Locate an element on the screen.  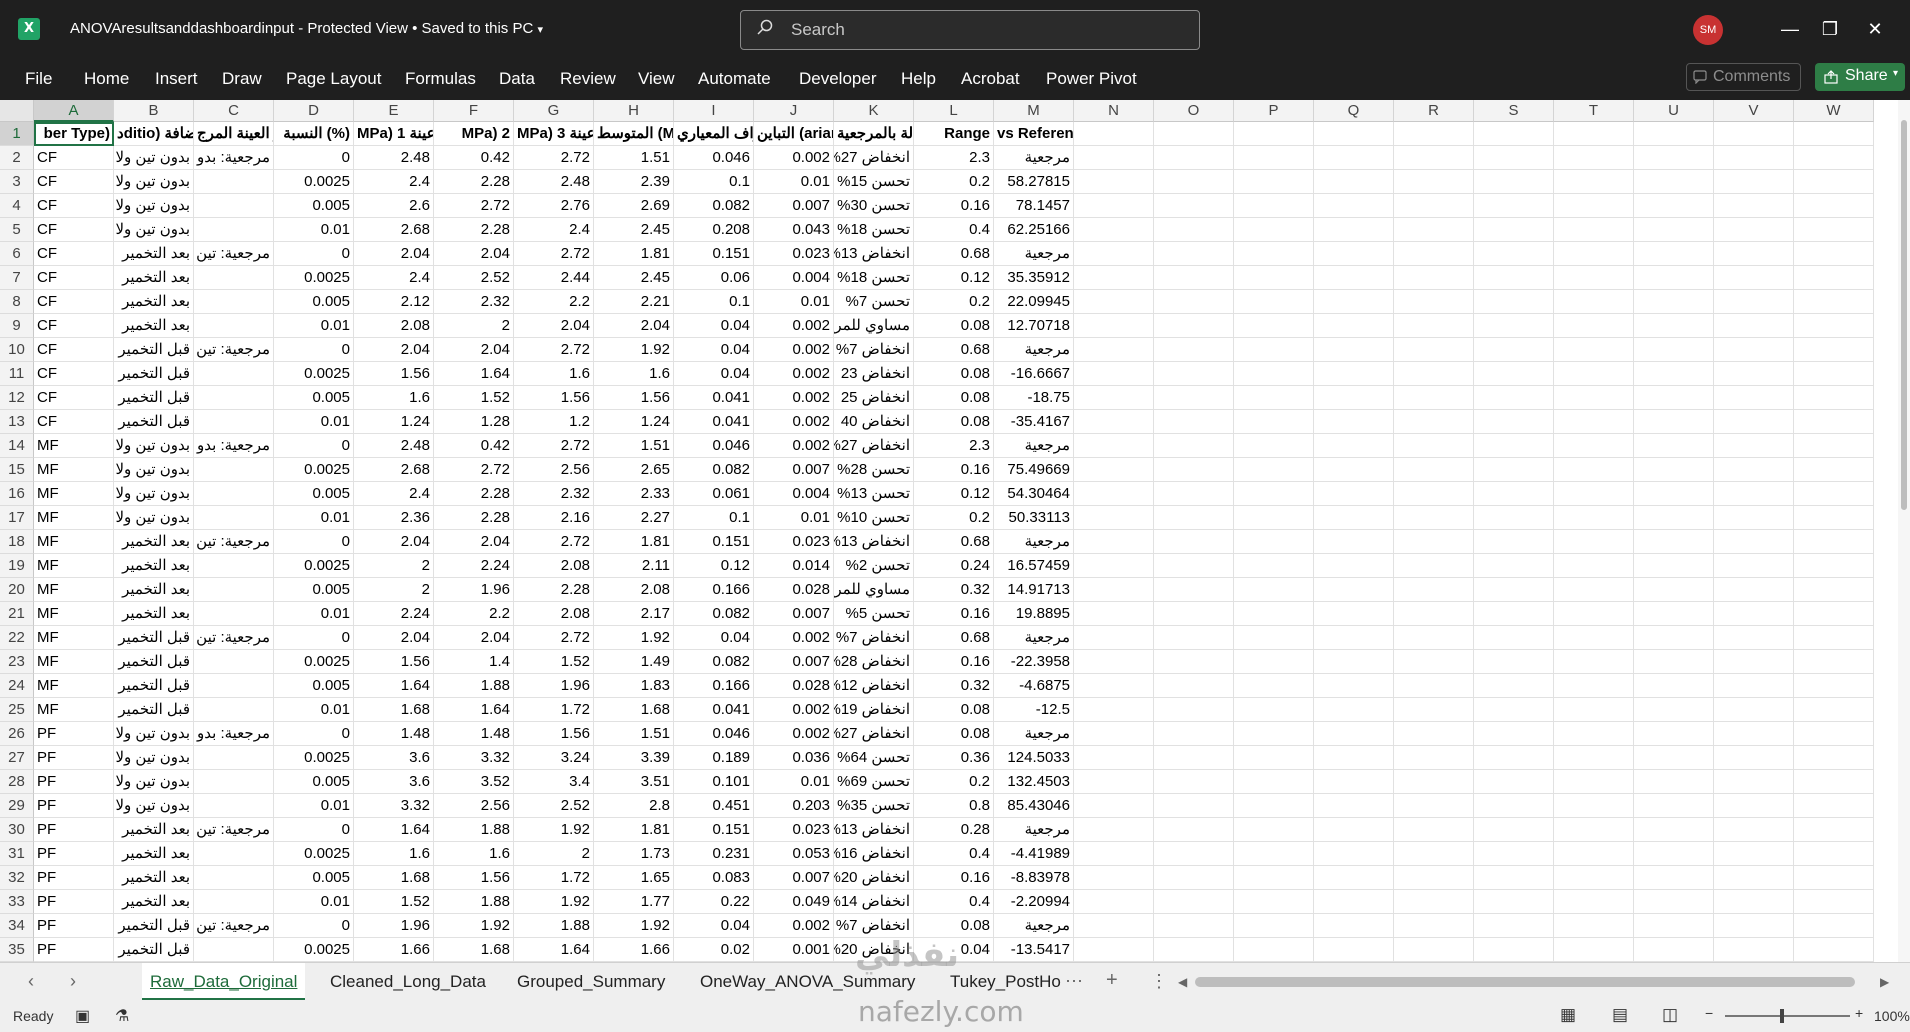
column-header: O is located at coordinates (1194, 111).